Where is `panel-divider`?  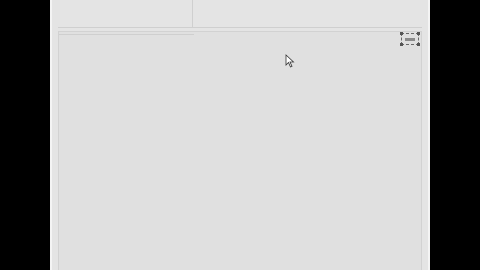 panel-divider is located at coordinates (126, 33).